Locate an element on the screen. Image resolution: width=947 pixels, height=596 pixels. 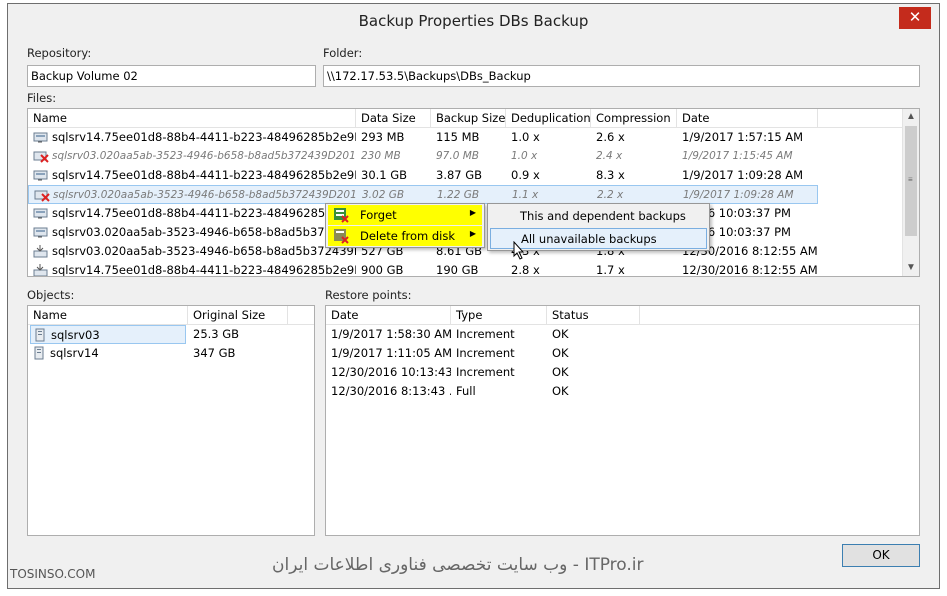
close-button: ✕ is located at coordinates (915, 18).